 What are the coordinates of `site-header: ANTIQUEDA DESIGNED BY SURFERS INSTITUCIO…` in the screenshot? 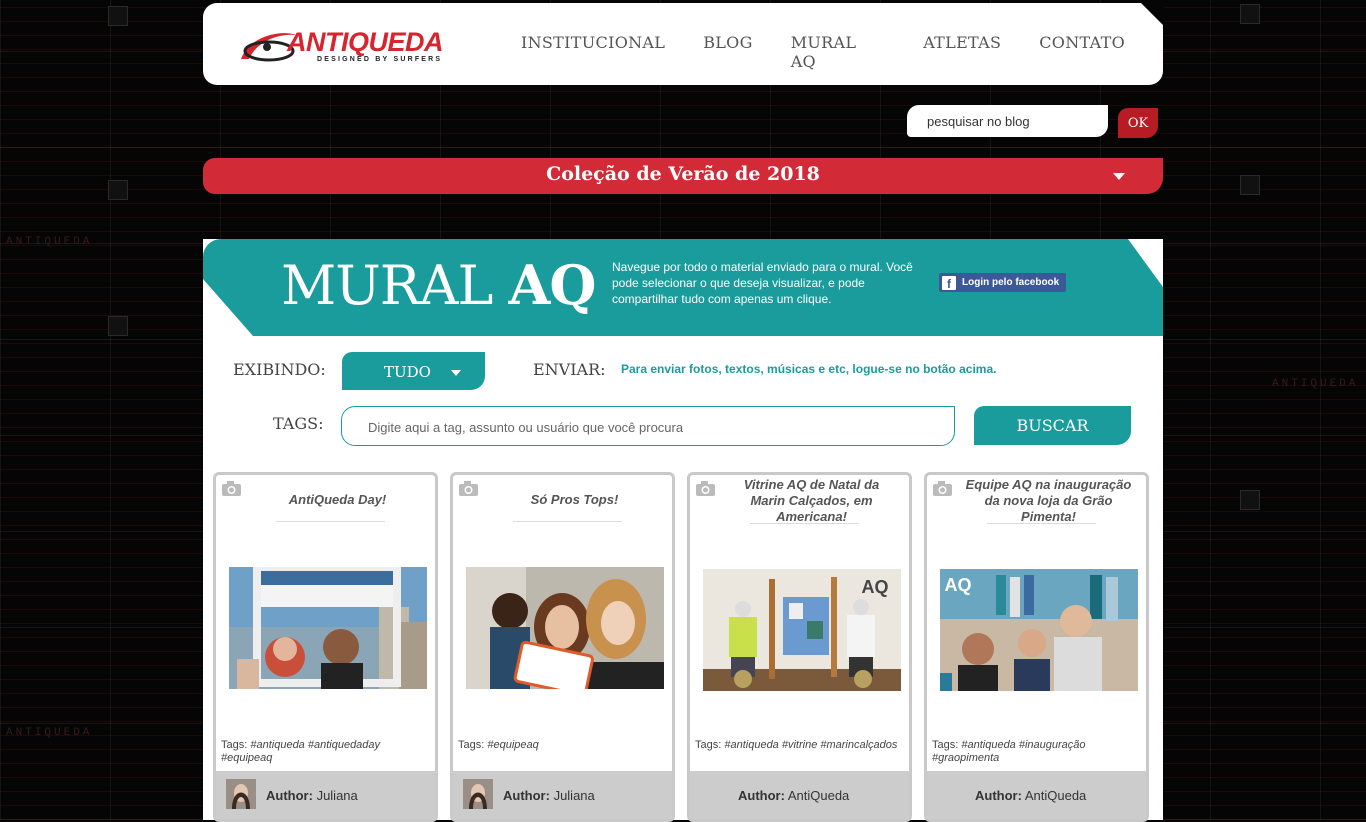 It's located at (683, 44).